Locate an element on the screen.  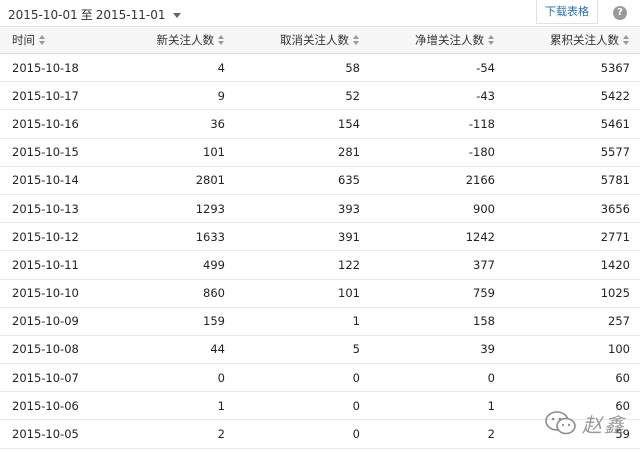
cell-unfollows: 5 is located at coordinates (356, 349).